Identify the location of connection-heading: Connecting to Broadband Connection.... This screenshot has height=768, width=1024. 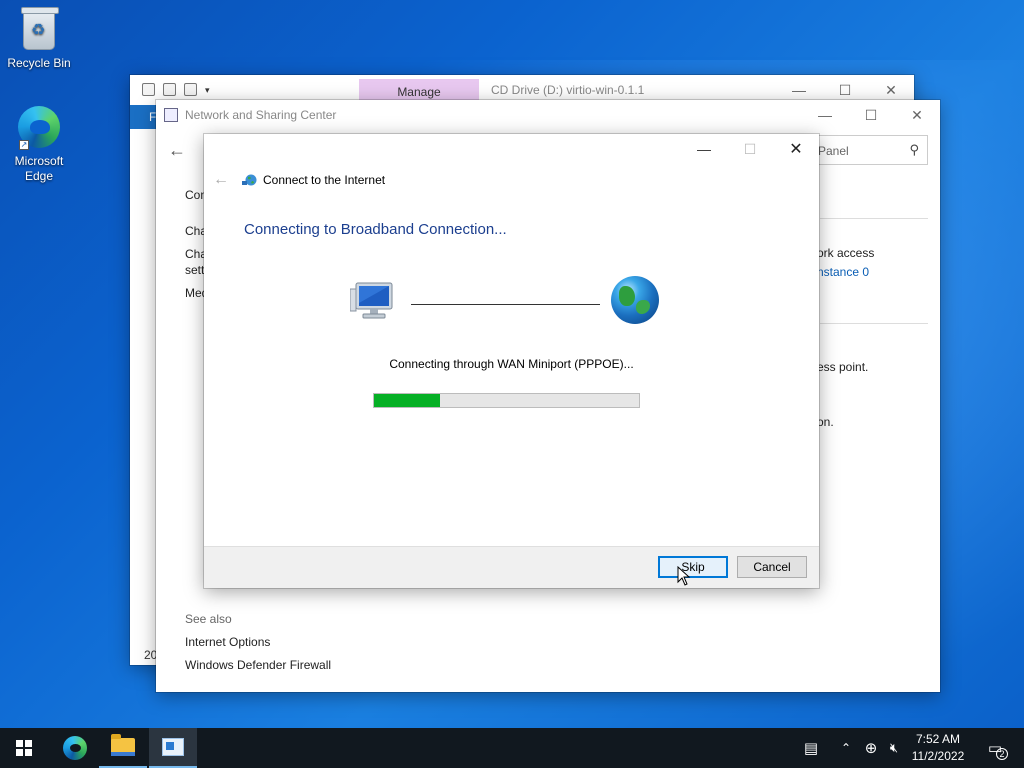
(375, 229).